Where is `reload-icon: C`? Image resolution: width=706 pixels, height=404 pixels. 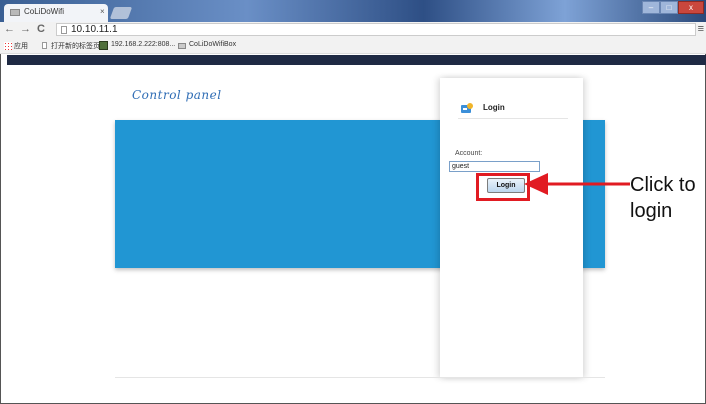
reload-icon: C is located at coordinates (41, 29).